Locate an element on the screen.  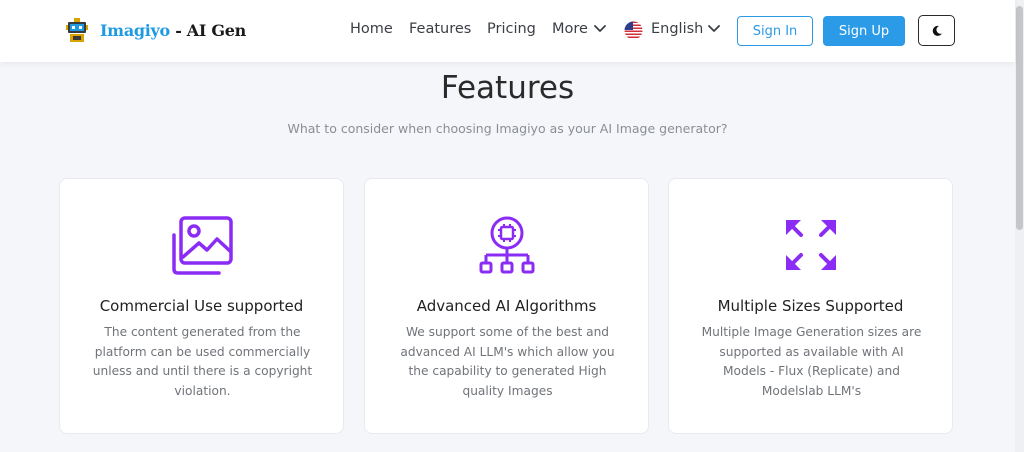
feature-card-title: Multiple Sizes Supported is located at coordinates (810, 306).